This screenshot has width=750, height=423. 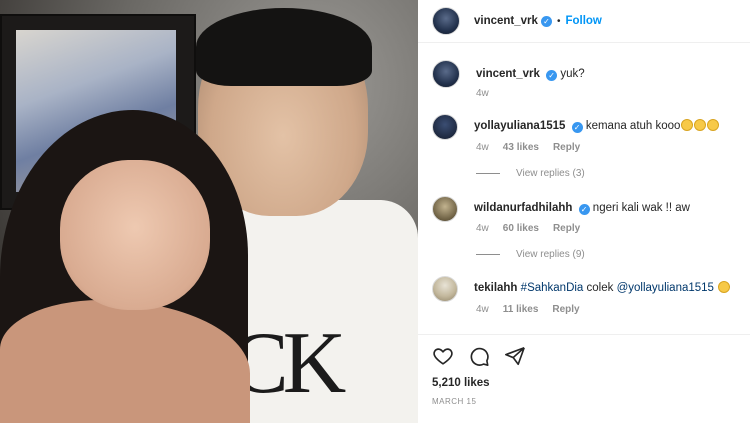 What do you see at coordinates (446, 21) in the screenshot?
I see `author-avatar` at bounding box center [446, 21].